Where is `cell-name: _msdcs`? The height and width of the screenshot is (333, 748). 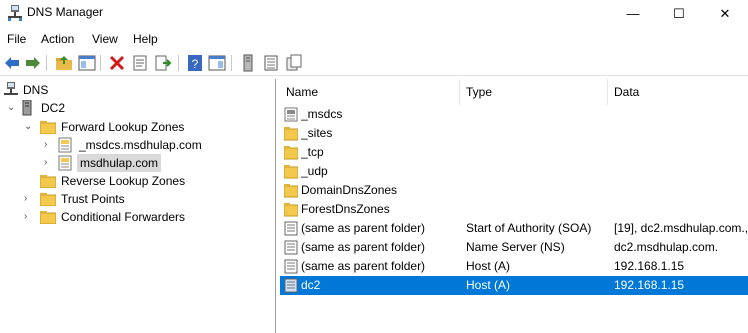 cell-name: _msdcs is located at coordinates (322, 114).